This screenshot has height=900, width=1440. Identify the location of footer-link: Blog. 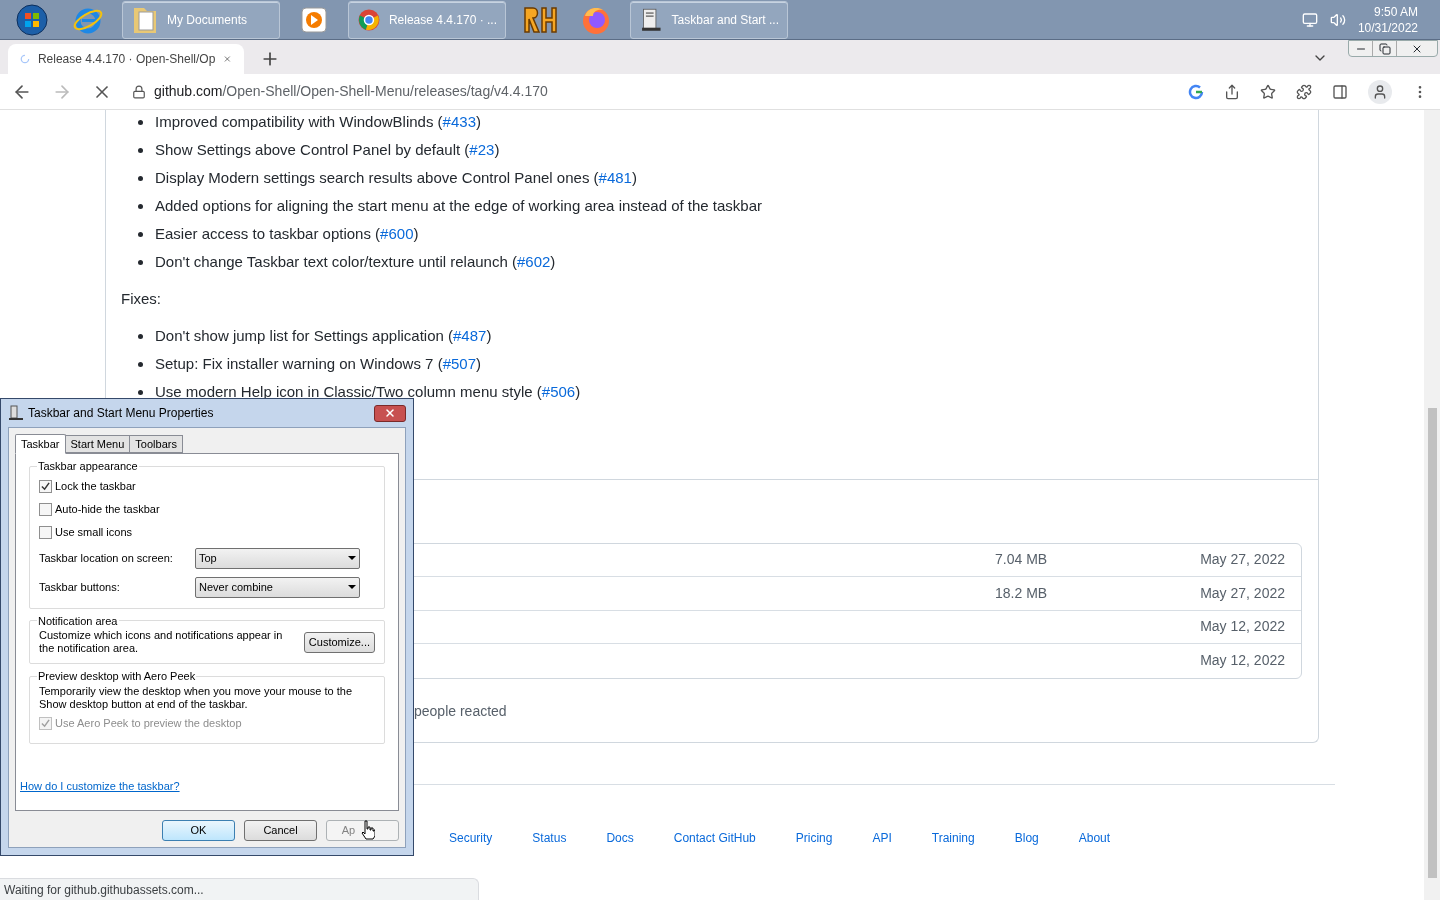
(1026, 838).